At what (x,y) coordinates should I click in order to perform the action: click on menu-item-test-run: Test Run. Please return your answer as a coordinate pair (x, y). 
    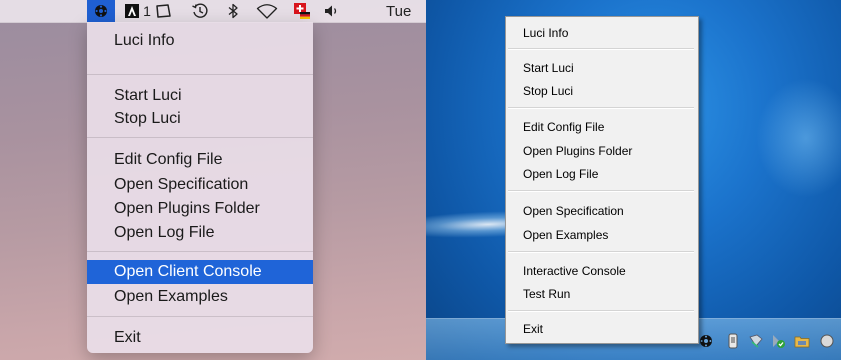
    Looking at the image, I should click on (602, 294).